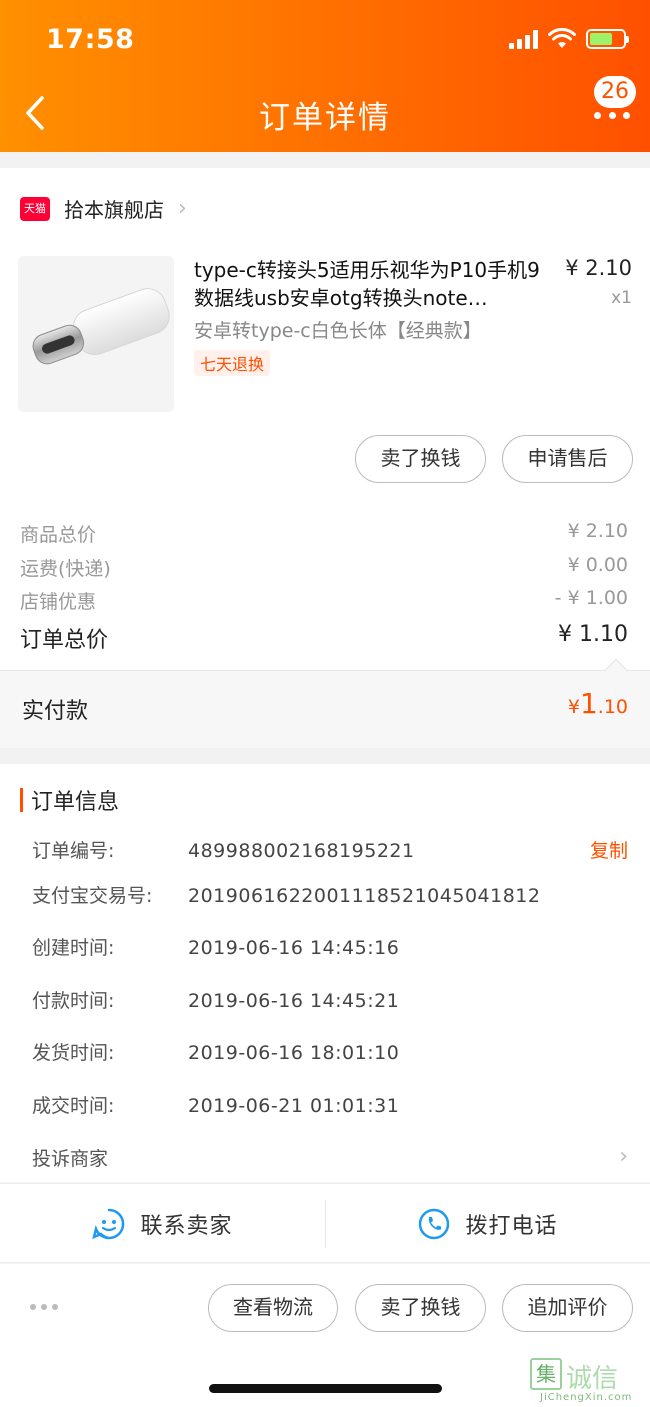 This screenshot has width=650, height=1407. I want to click on created-time-row: 创建时间: 2019-06-16 14:45:16, so click(216, 948).